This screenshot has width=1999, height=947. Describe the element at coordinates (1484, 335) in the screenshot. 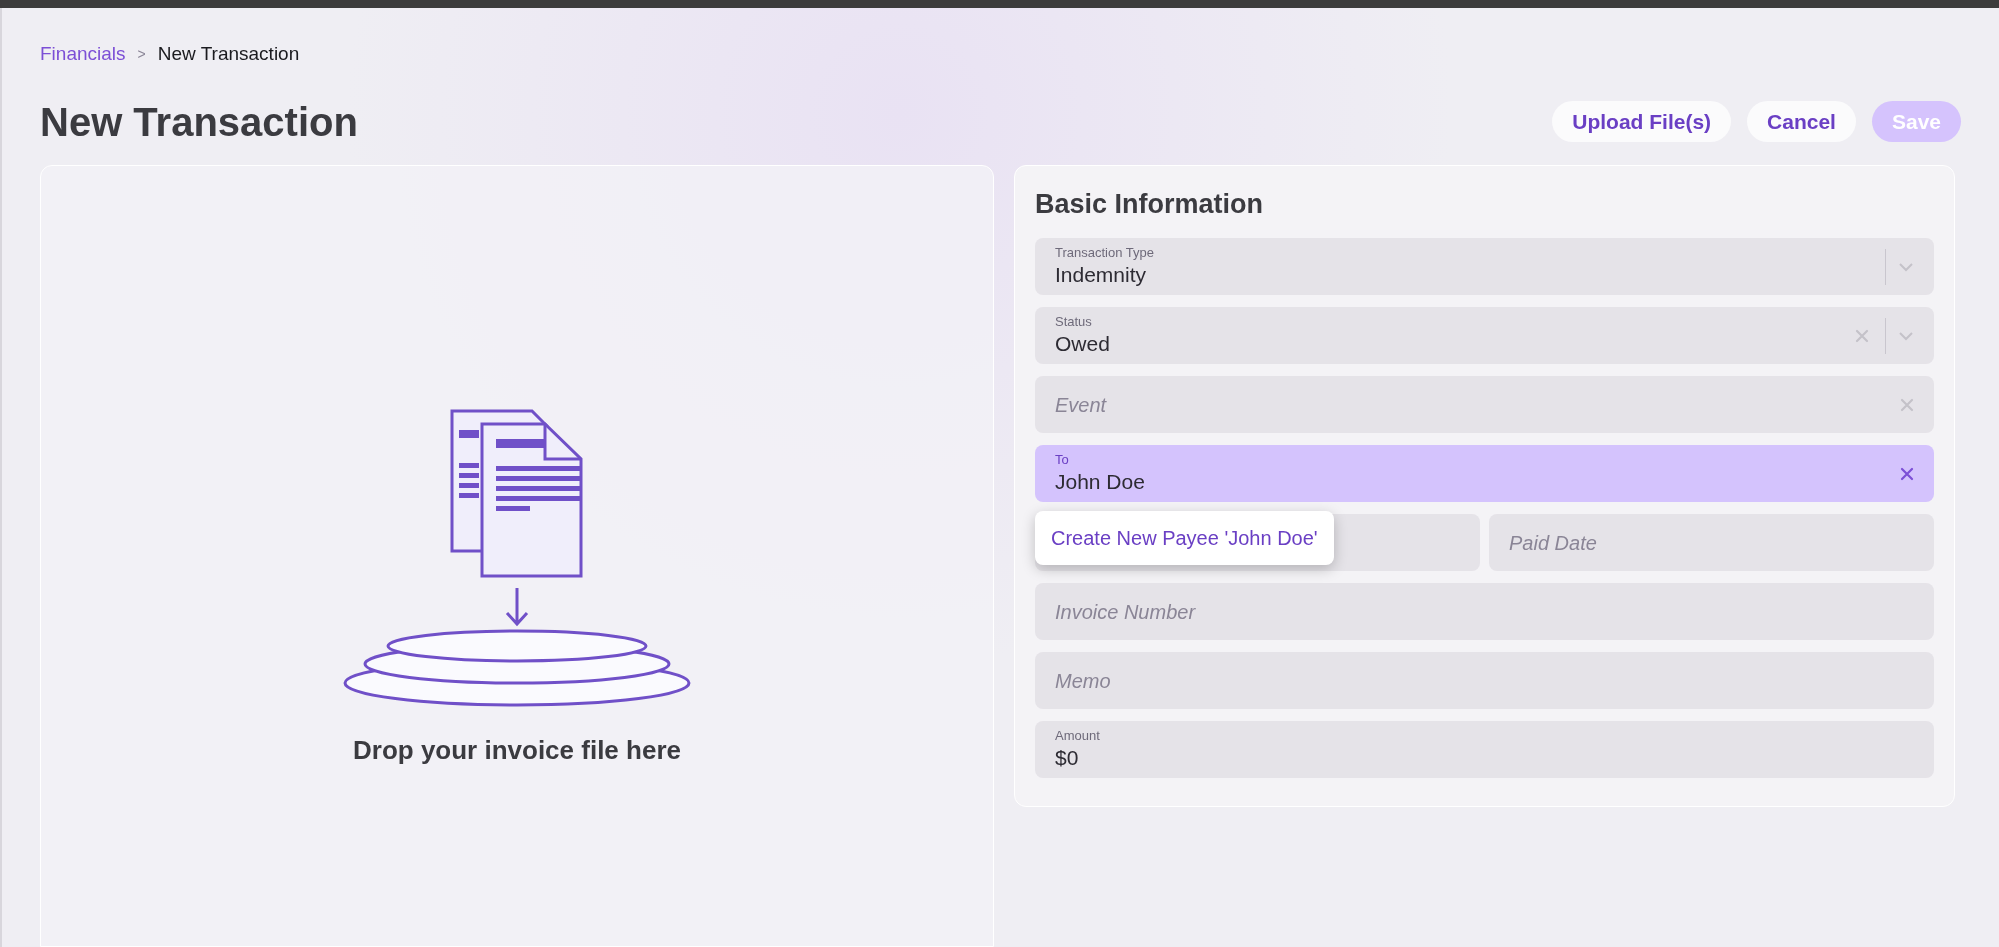

I see `select-field: Status Owed` at that location.